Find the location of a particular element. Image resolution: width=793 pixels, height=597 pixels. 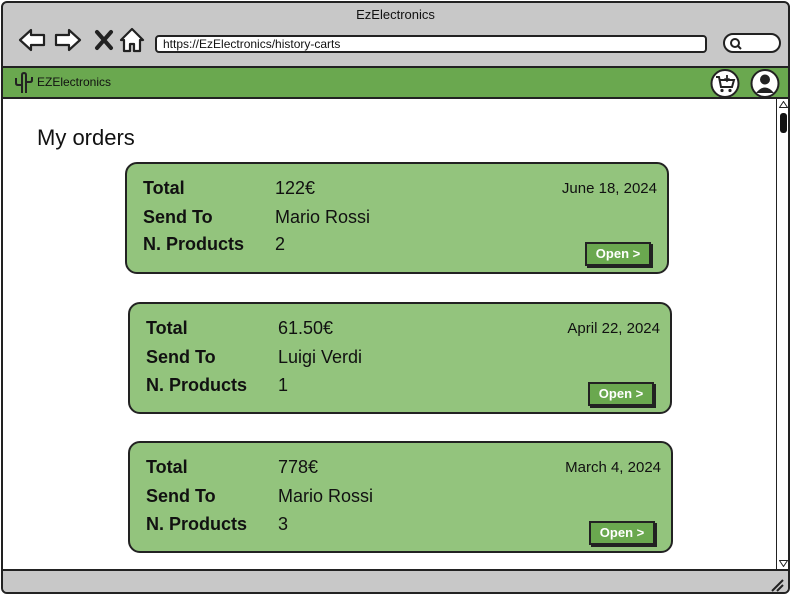

user-button is located at coordinates (765, 83).